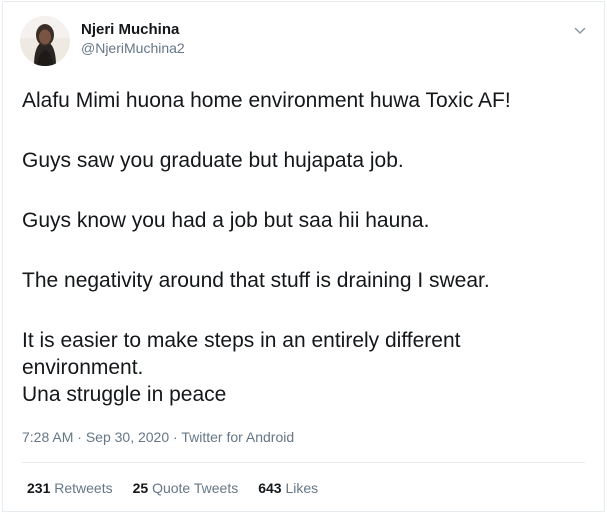 Image resolution: width=607 pixels, height=516 pixels. Describe the element at coordinates (39, 488) in the screenshot. I see `retweets-count: 231` at that location.